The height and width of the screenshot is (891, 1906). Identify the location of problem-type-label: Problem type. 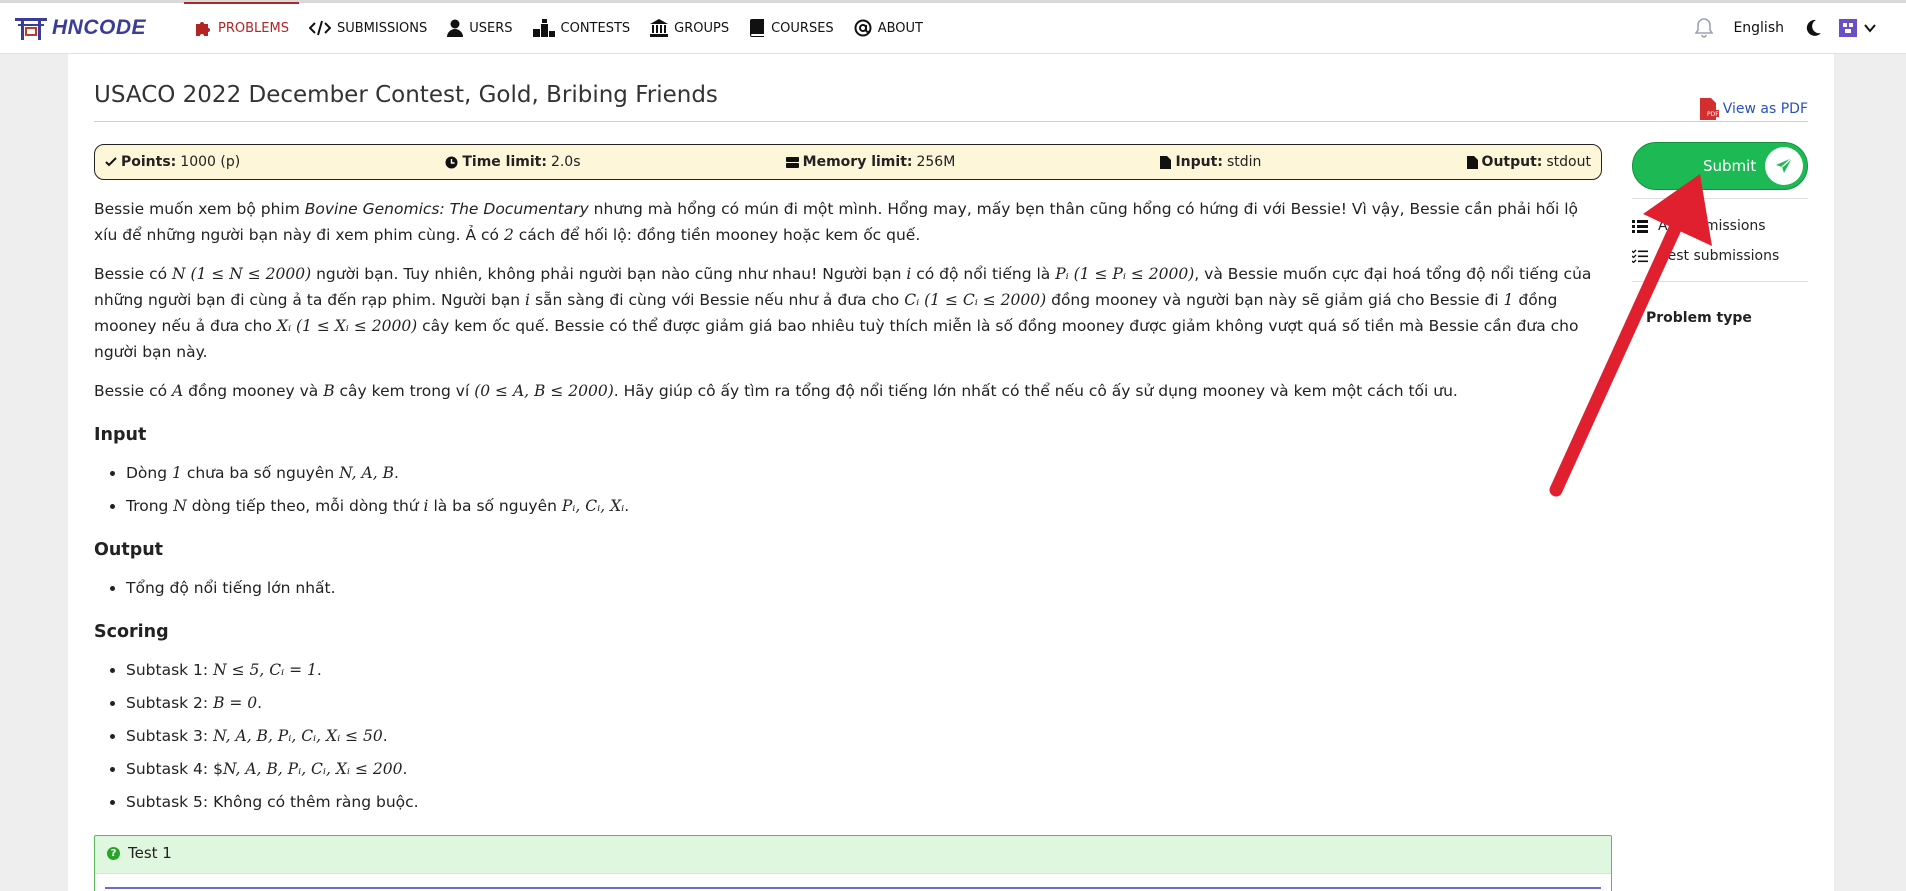
(1699, 318).